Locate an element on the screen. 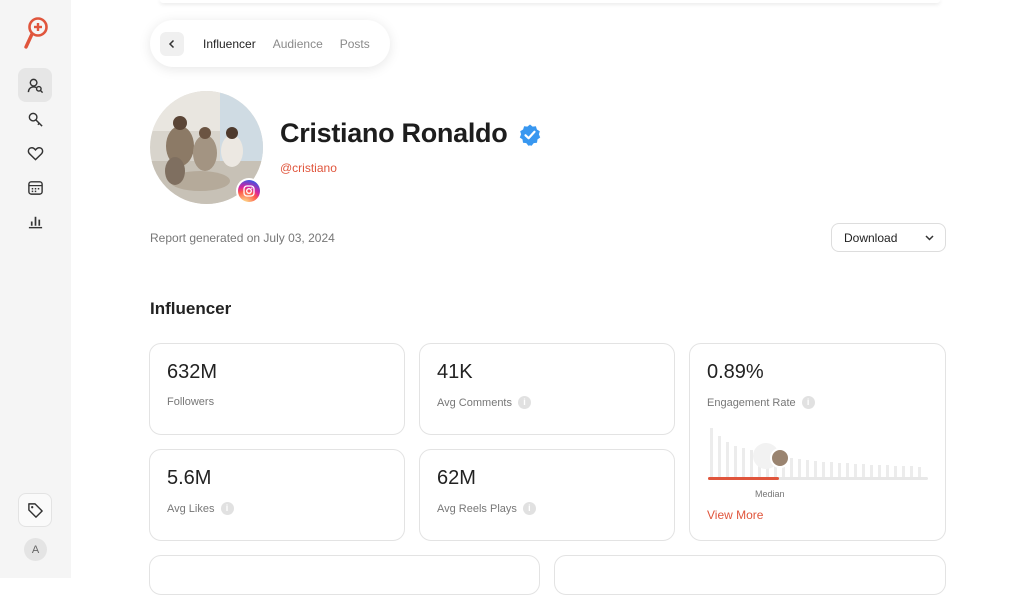 The width and height of the screenshot is (1024, 595). stat-label: Avg Likes i is located at coordinates (200, 508).